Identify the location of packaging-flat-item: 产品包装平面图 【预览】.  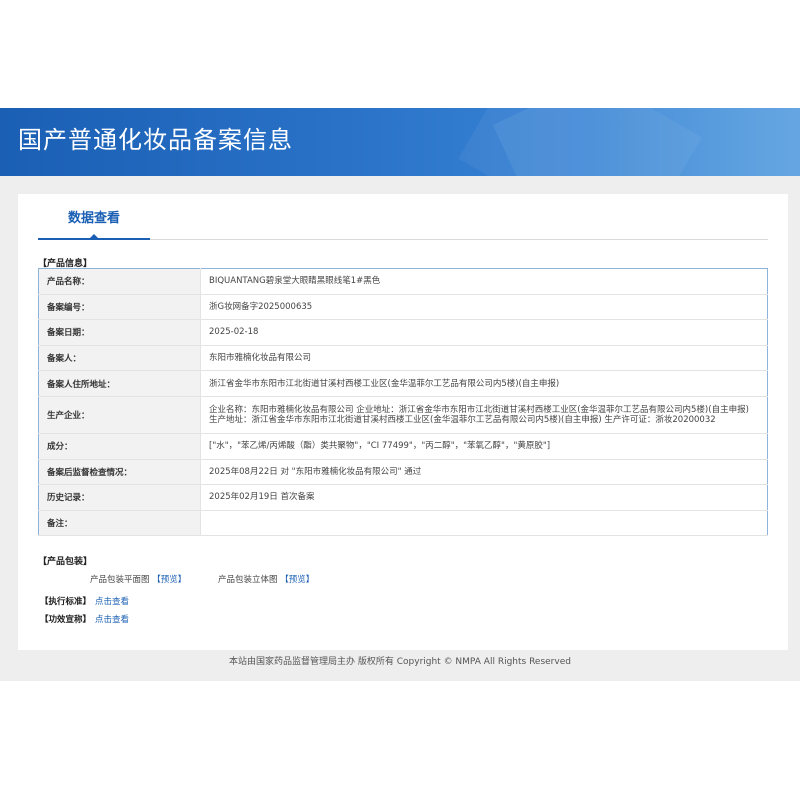
(138, 579).